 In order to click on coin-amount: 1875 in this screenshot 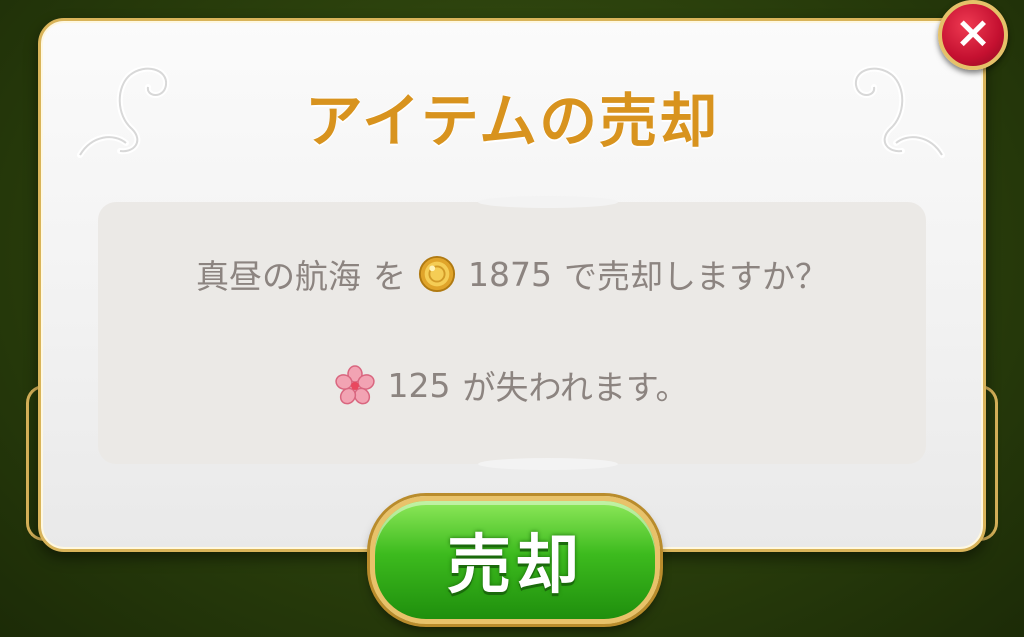, I will do `click(510, 274)`.